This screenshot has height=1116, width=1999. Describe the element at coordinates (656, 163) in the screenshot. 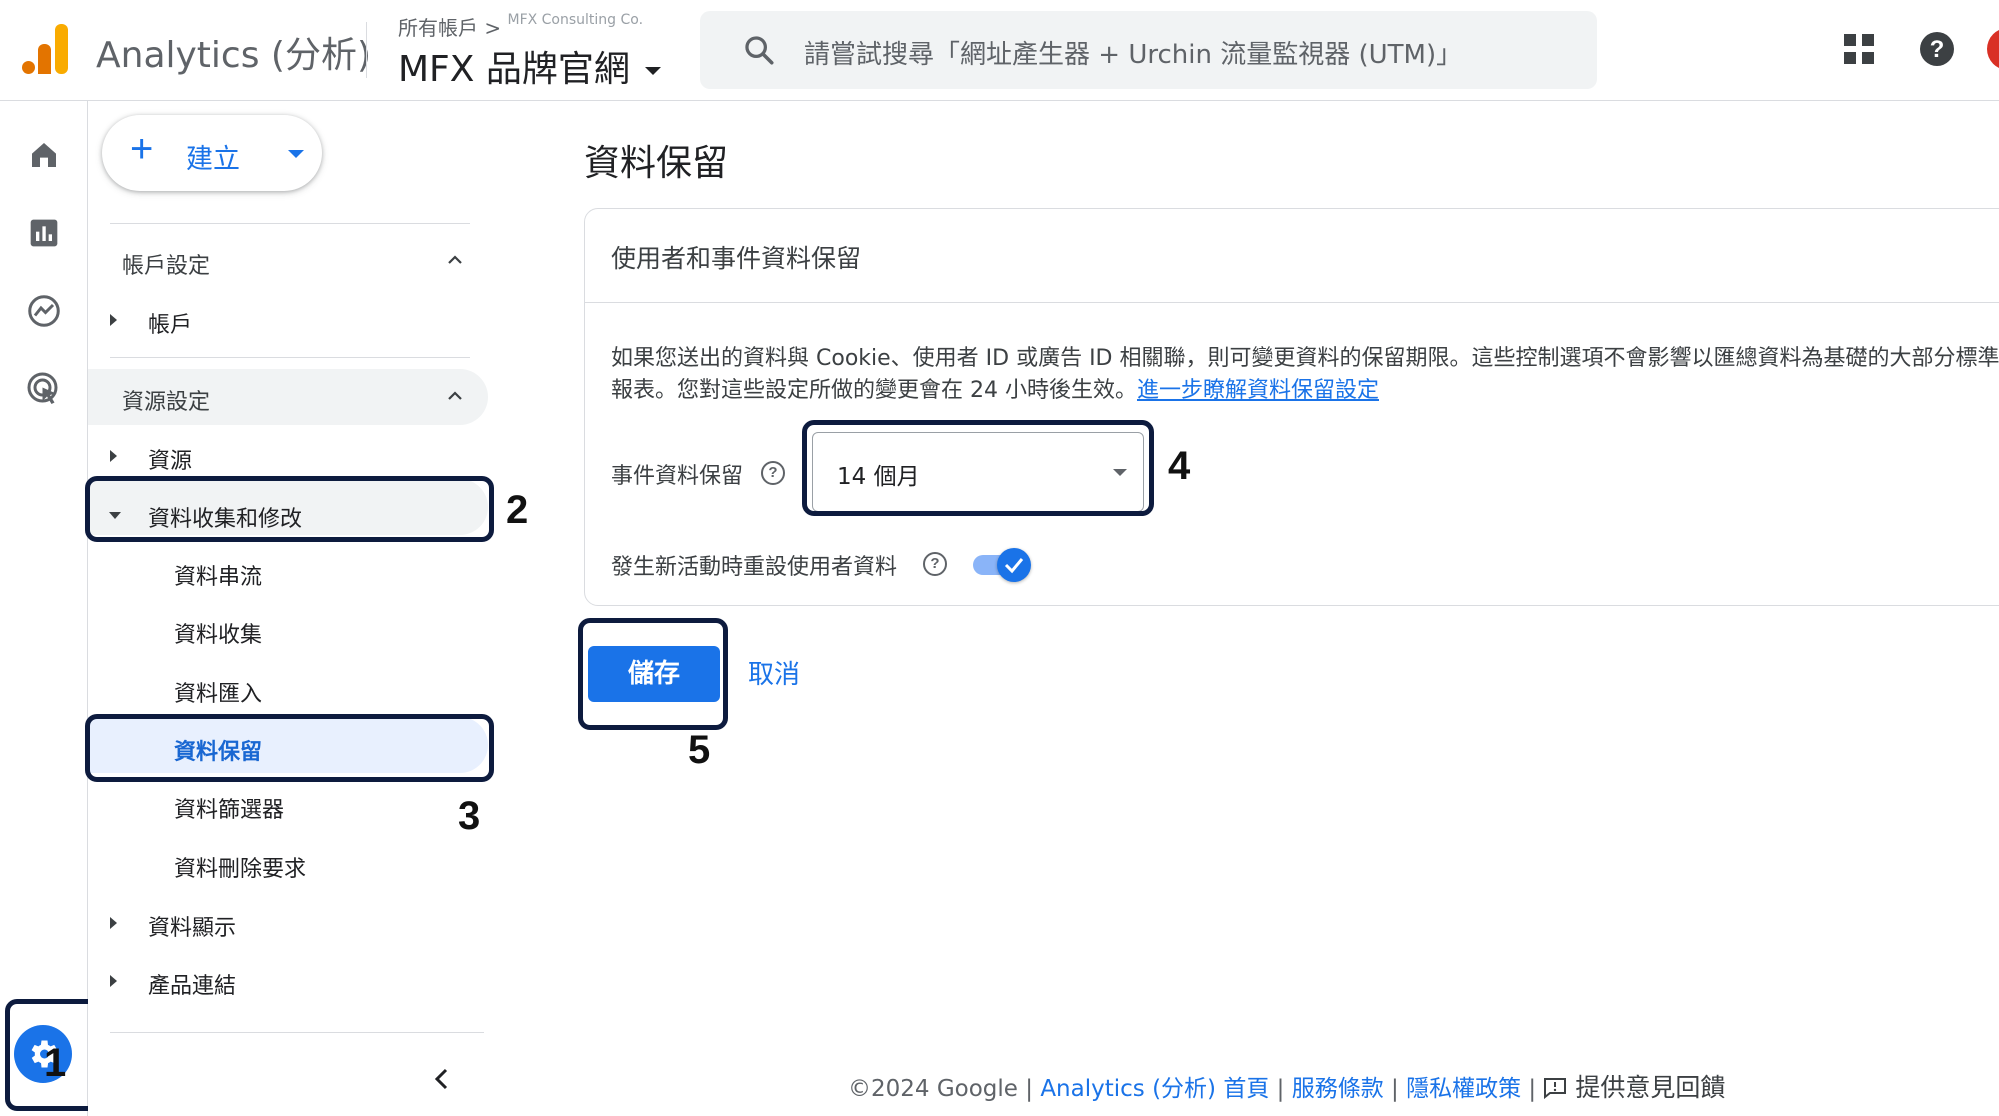

I see `page-title: 資料保留` at that location.